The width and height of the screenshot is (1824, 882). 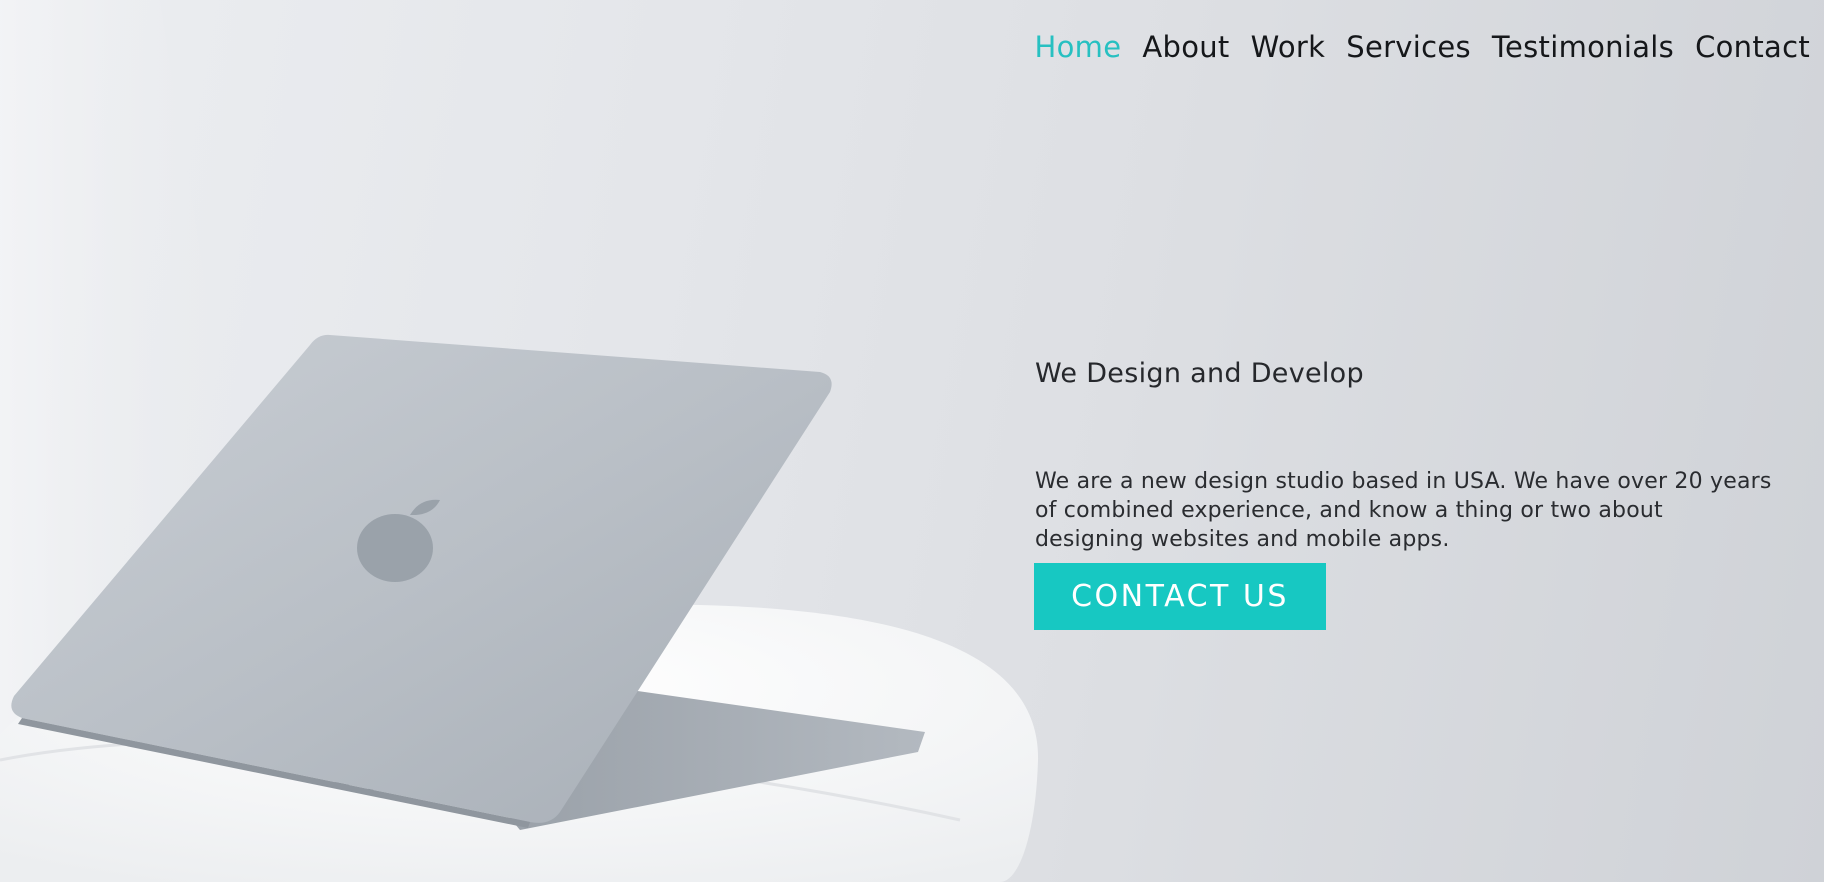 What do you see at coordinates (1199, 373) in the screenshot?
I see `hero-headline: We Design and Develop` at bounding box center [1199, 373].